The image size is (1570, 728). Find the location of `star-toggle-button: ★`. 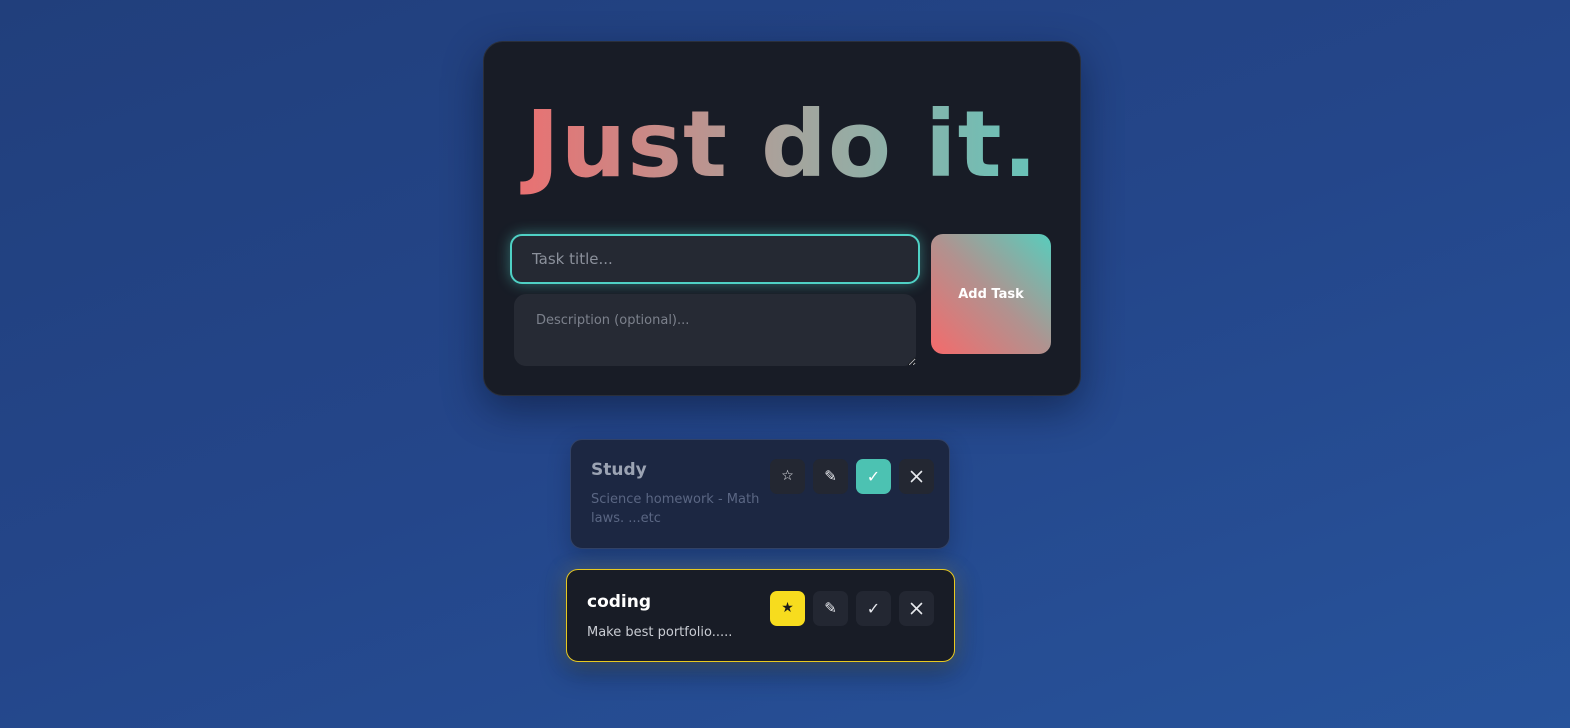

star-toggle-button: ★ is located at coordinates (787, 608).